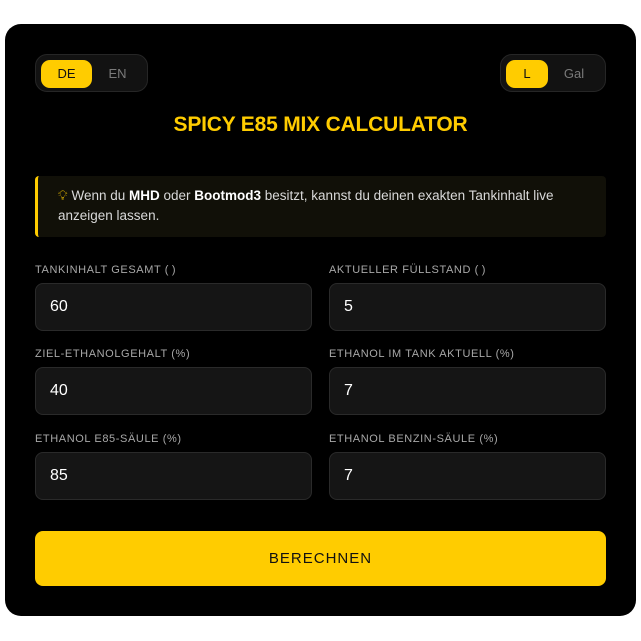 This screenshot has height=641, width=641. Describe the element at coordinates (228, 195) in the screenshot. I see `hint-bold-bootmod3: Bootmod3` at that location.